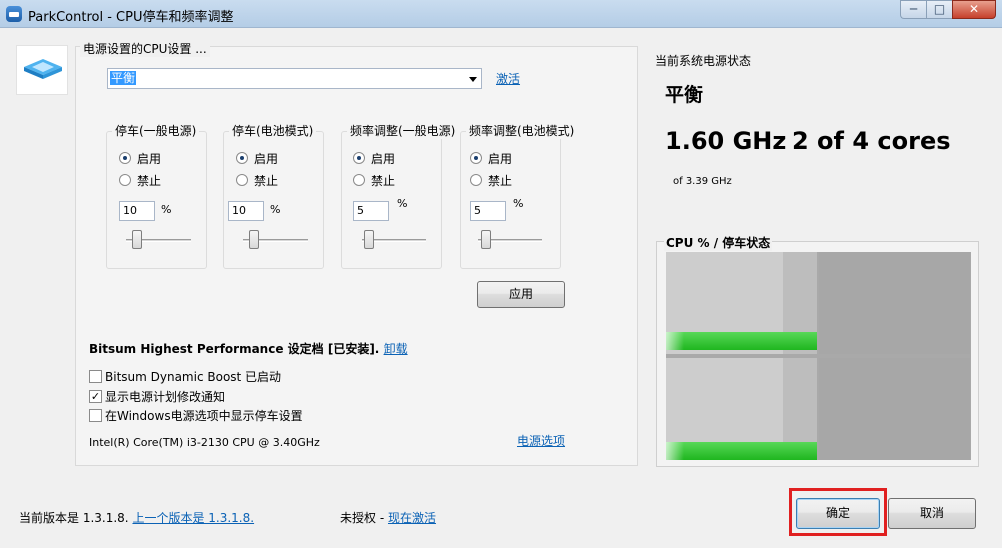  What do you see at coordinates (703, 61) in the screenshot?
I see `power-status-title: 当前系统电源状态` at bounding box center [703, 61].